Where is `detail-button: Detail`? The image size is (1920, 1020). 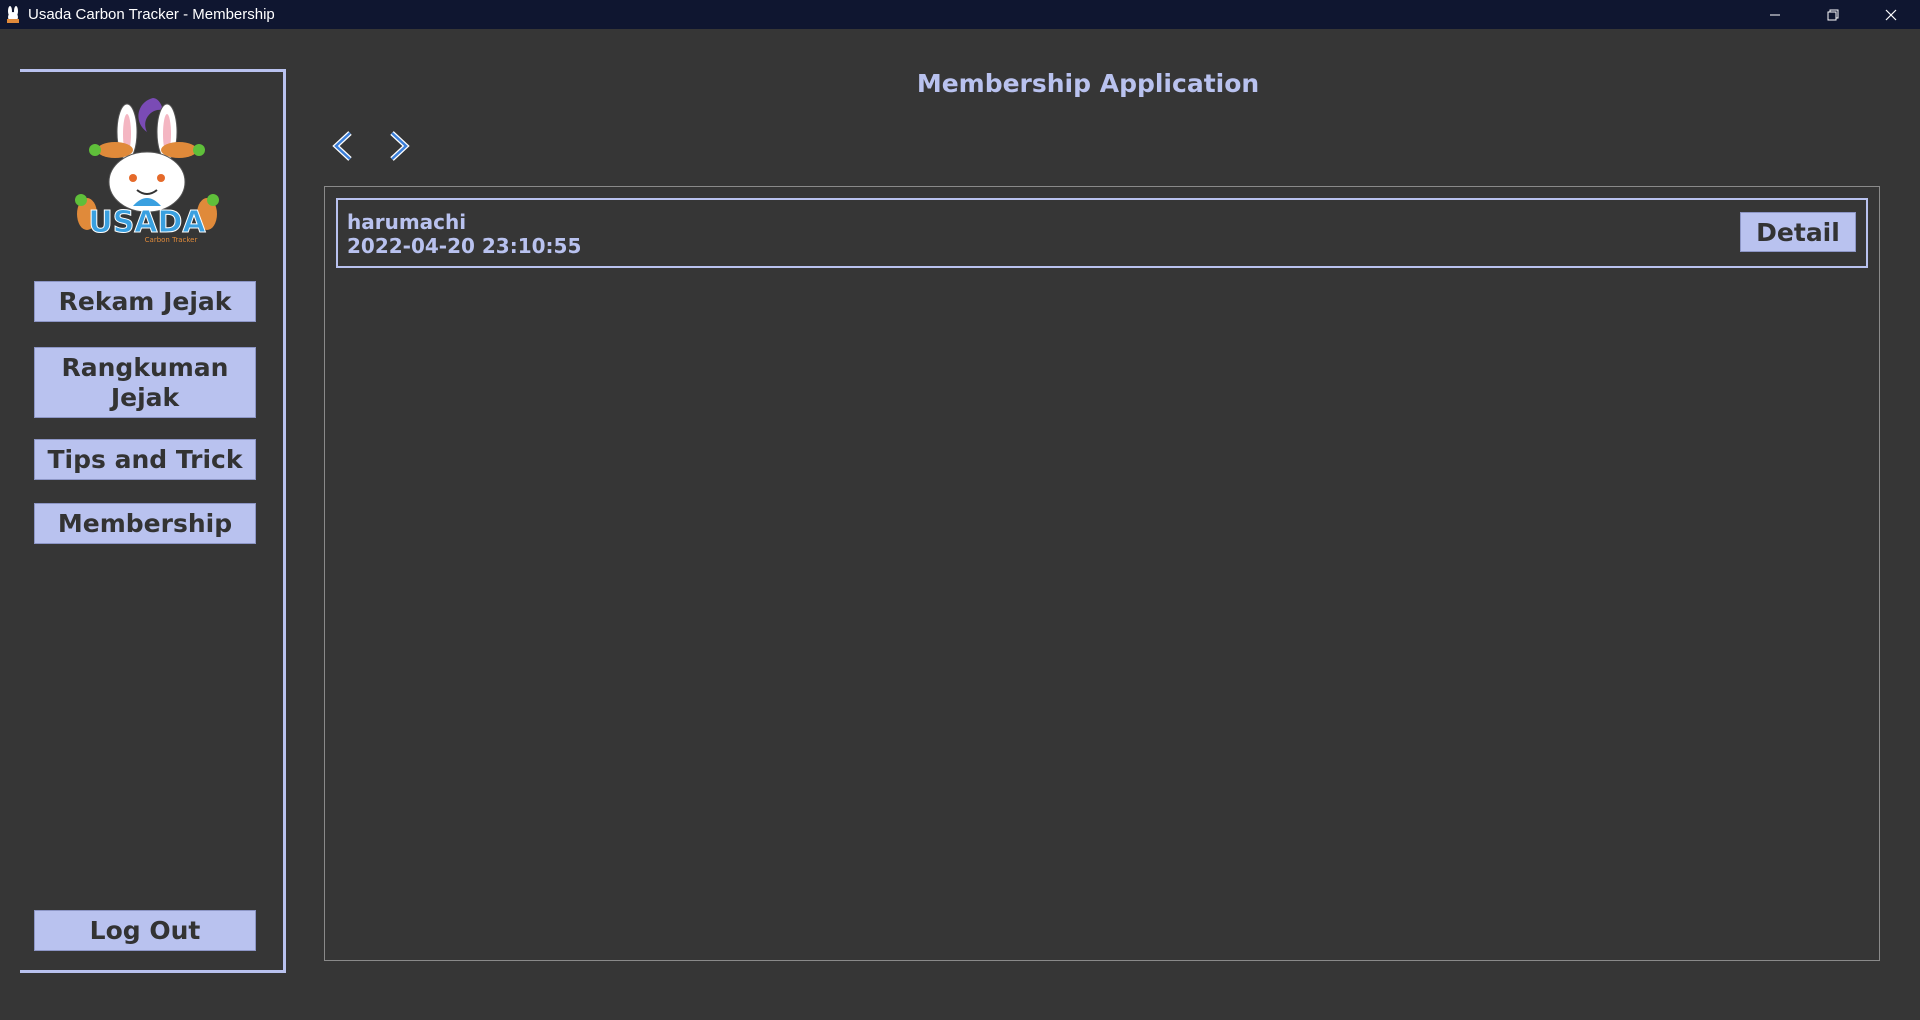
detail-button: Detail is located at coordinates (1798, 232).